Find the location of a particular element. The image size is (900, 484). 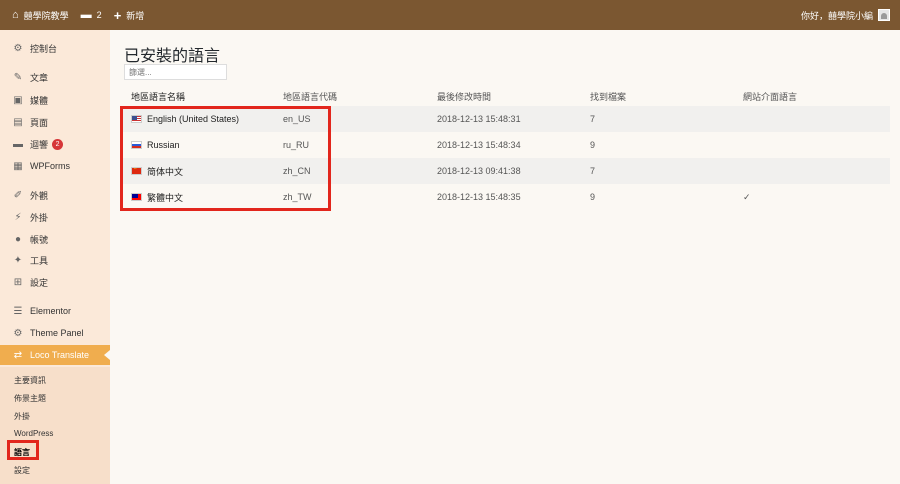

sidebar-item-dashboard: ⚙ 控制台 is located at coordinates (55, 48).